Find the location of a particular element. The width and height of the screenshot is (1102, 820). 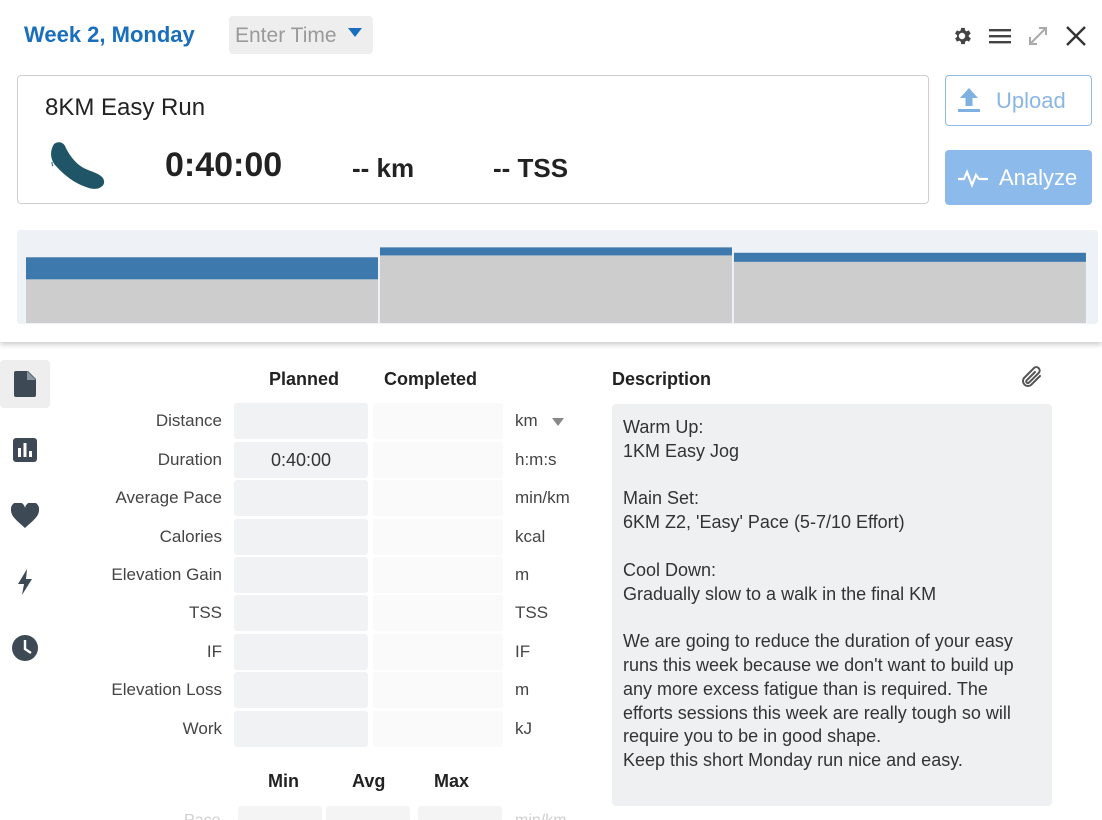

menu-icon is located at coordinates (1000, 36).